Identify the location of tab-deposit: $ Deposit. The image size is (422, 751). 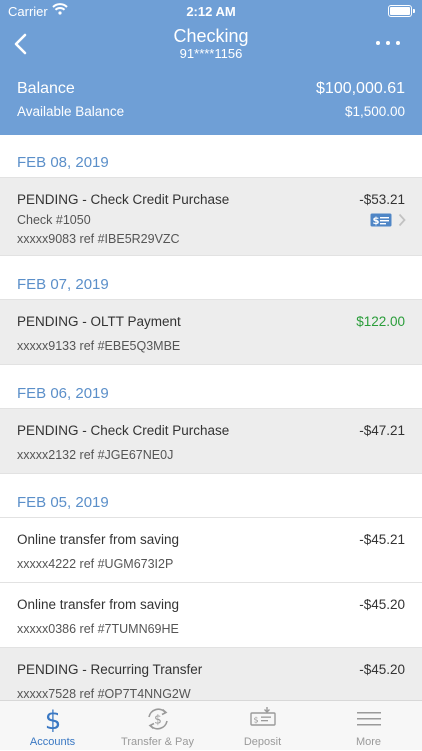
(262, 726).